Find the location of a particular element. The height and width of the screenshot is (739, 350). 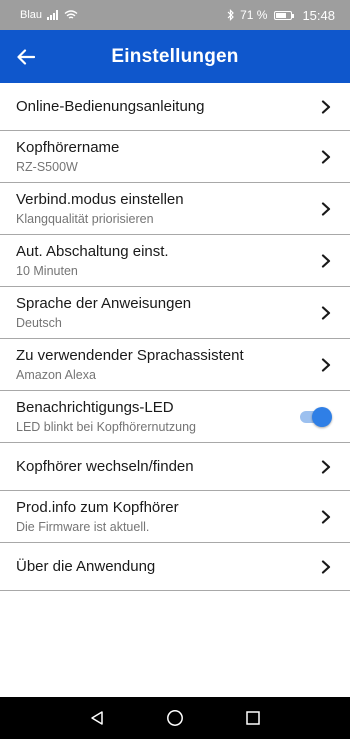

square-recents-icon is located at coordinates (253, 718).